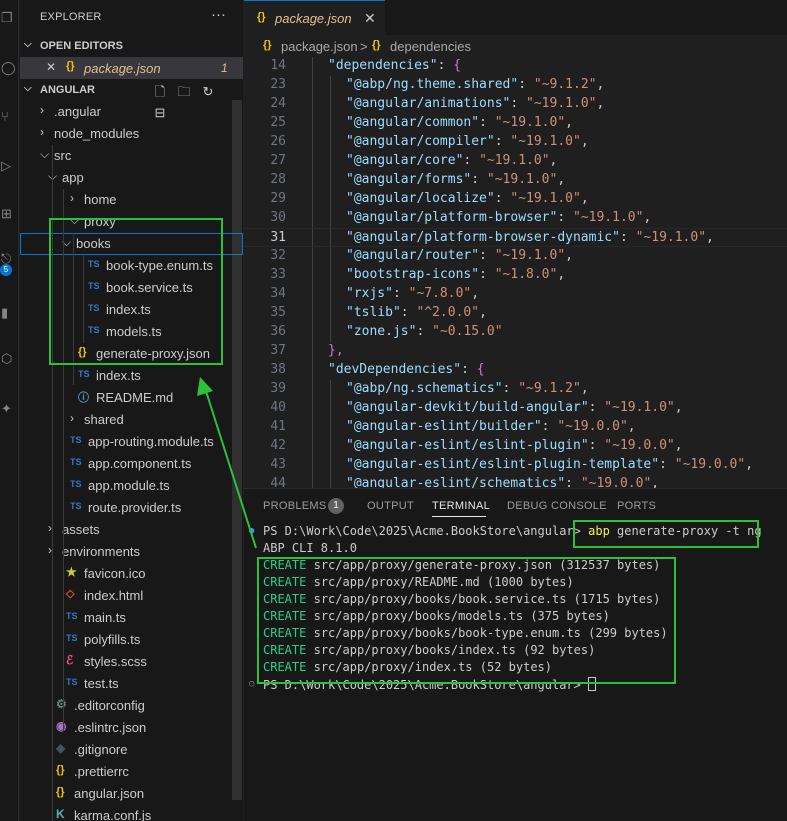  I want to click on tree-file: TS book.service.ts, so click(131, 288).